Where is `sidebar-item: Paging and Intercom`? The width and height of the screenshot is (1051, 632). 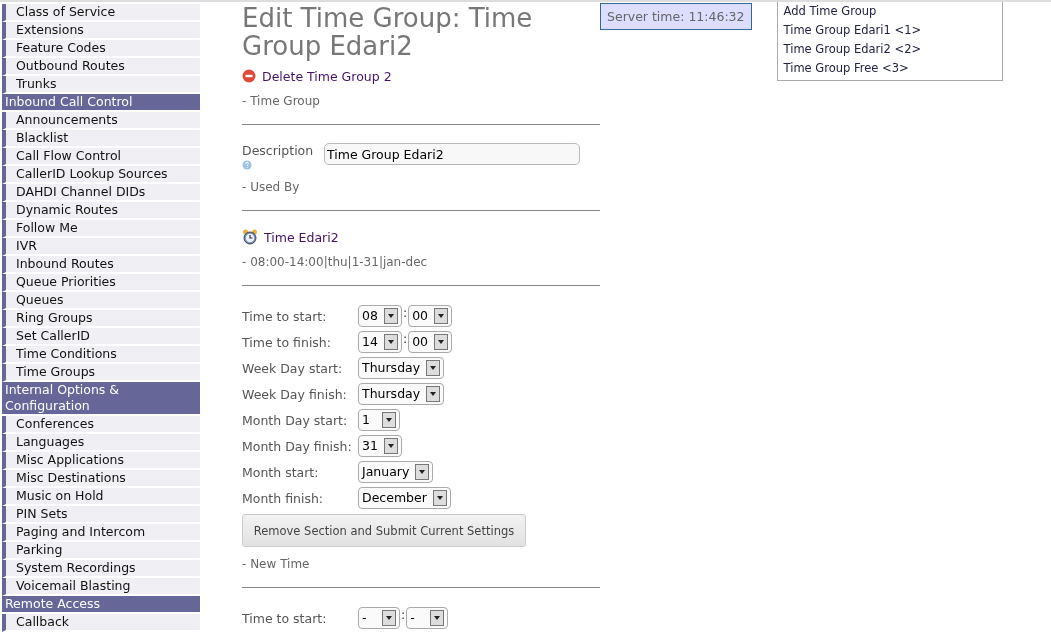 sidebar-item: Paging and Intercom is located at coordinates (101, 533).